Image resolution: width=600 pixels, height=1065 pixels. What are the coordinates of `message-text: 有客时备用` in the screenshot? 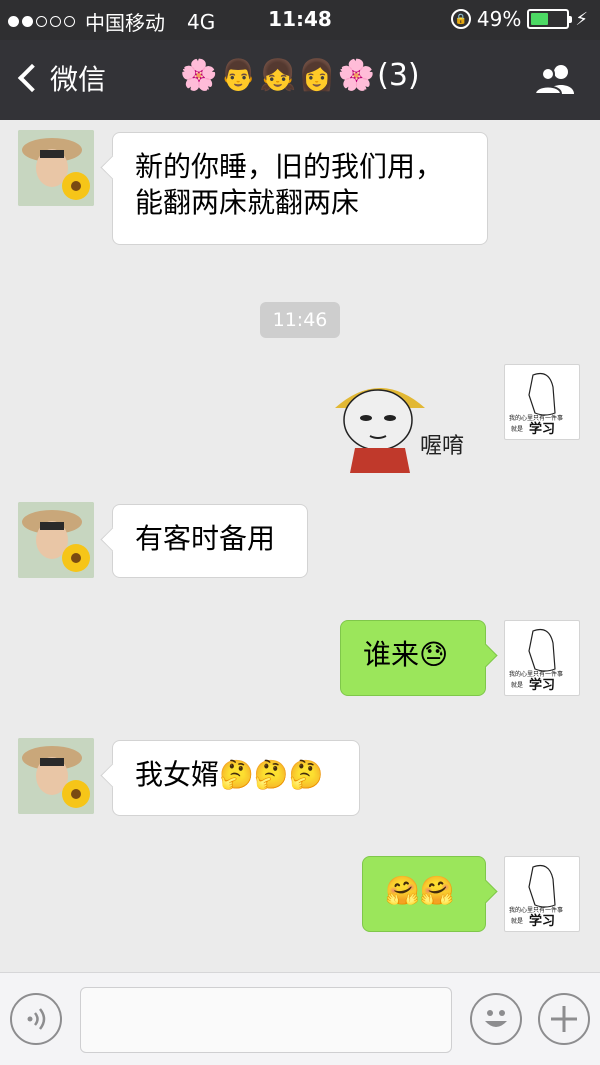 It's located at (205, 538).